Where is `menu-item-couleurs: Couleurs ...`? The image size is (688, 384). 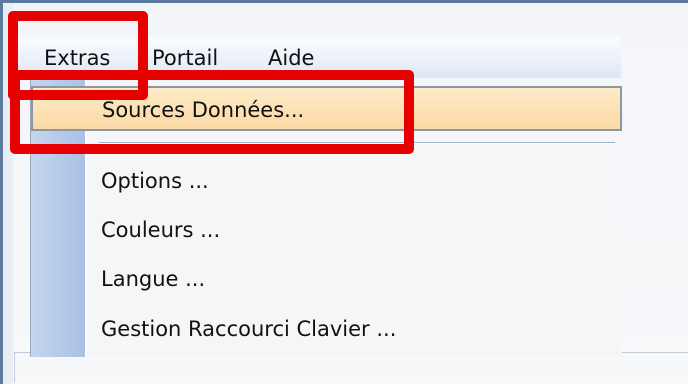
menu-item-couleurs: Couleurs ... is located at coordinates (326, 230).